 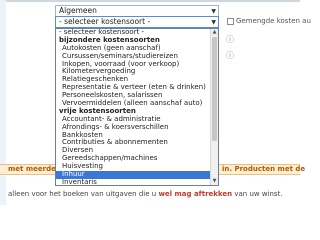 I want to click on cost-type-select: - selecteer kostensoort - ▼, so click(x=137, y=22).